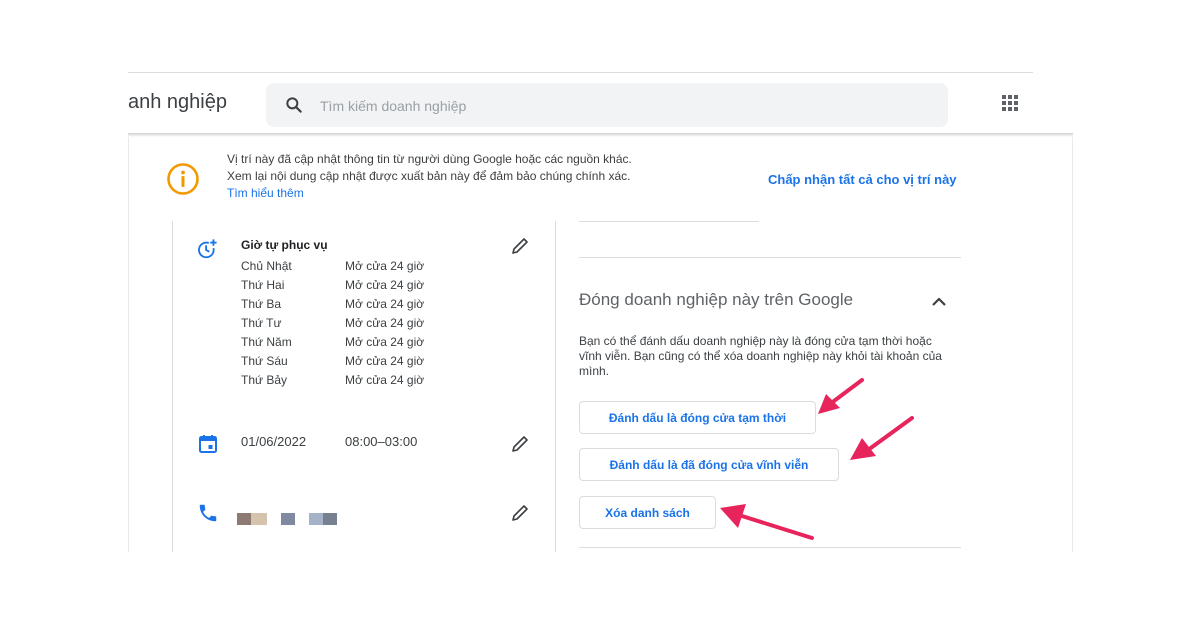  I want to click on app-title: anh nghiệp, so click(177, 102).